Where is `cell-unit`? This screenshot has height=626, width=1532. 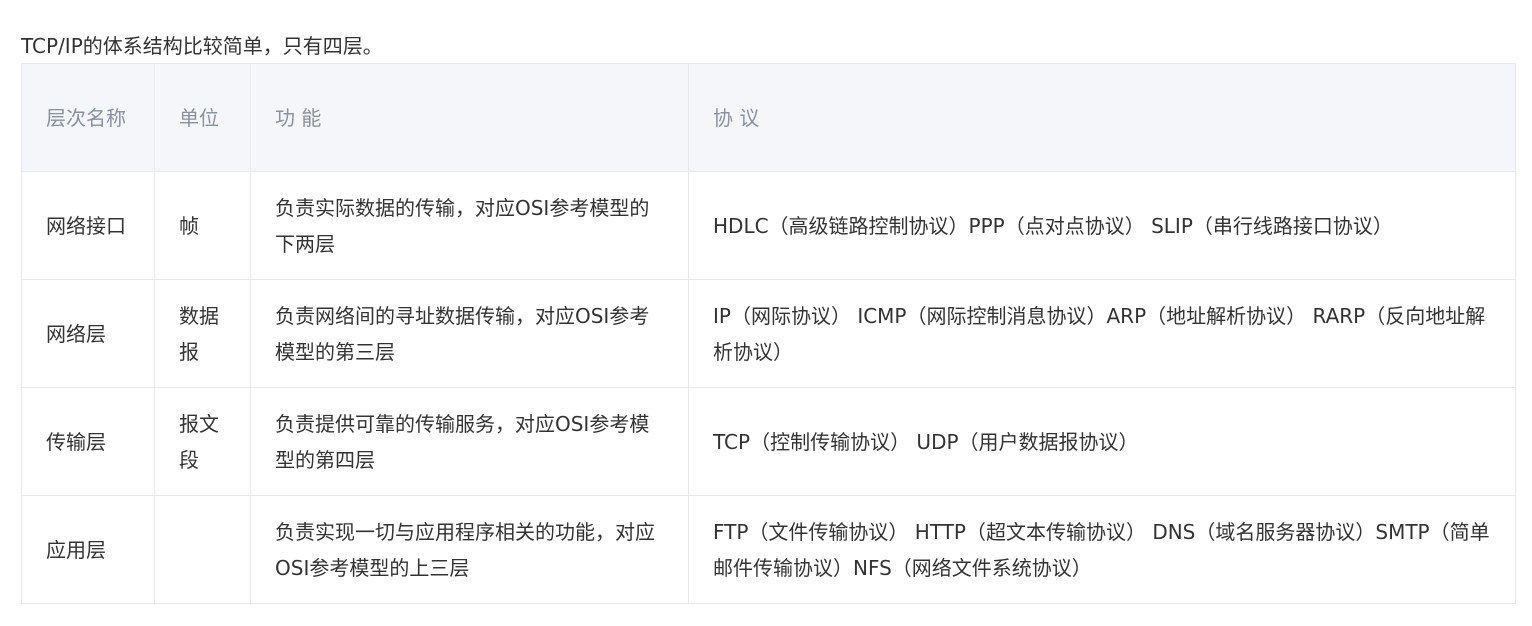 cell-unit is located at coordinates (202, 549).